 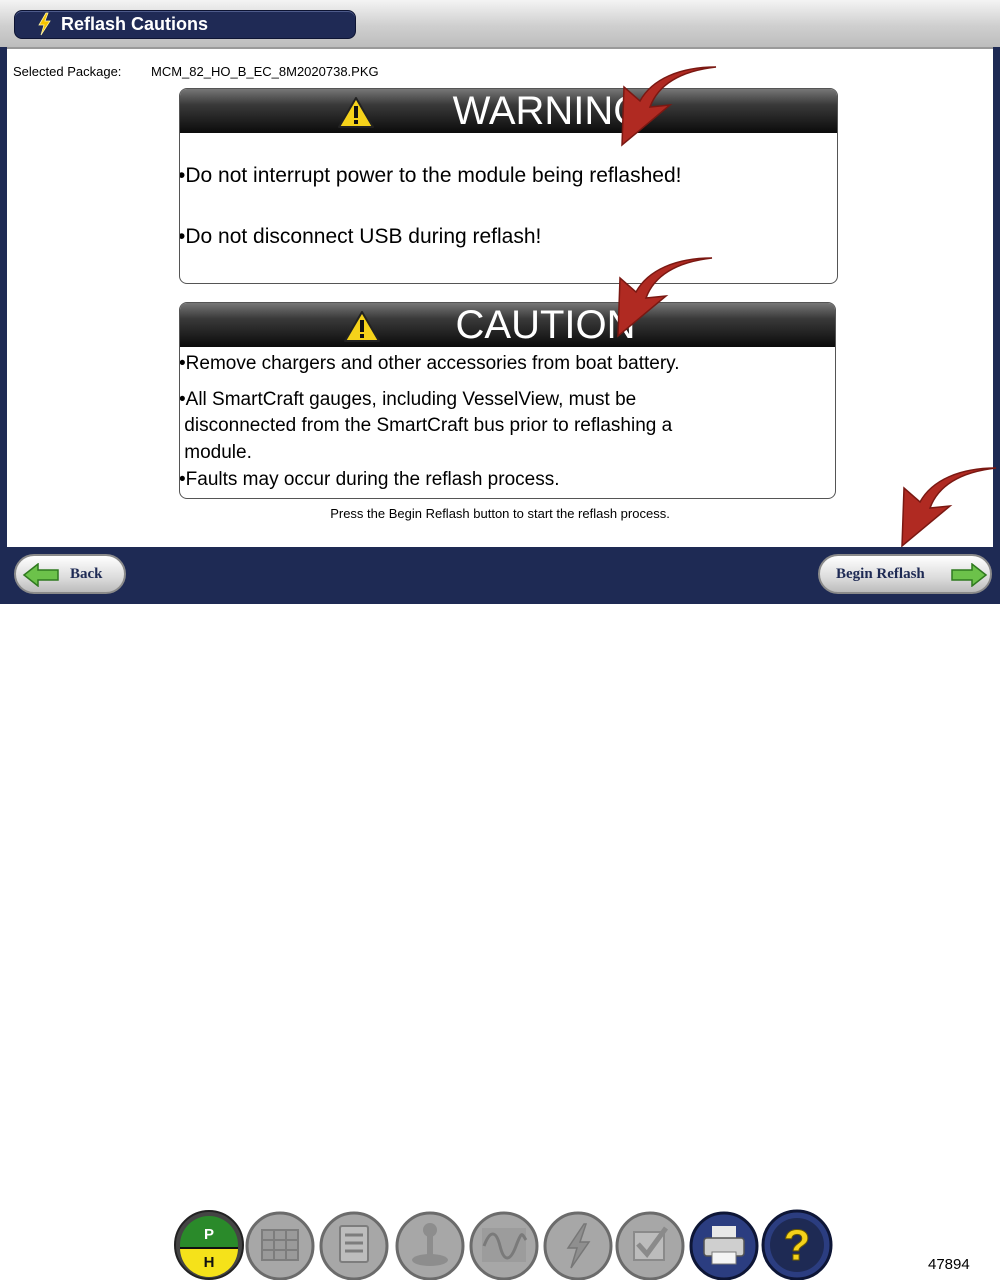 I want to click on checkmark-icon, so click(x=650, y=1245).